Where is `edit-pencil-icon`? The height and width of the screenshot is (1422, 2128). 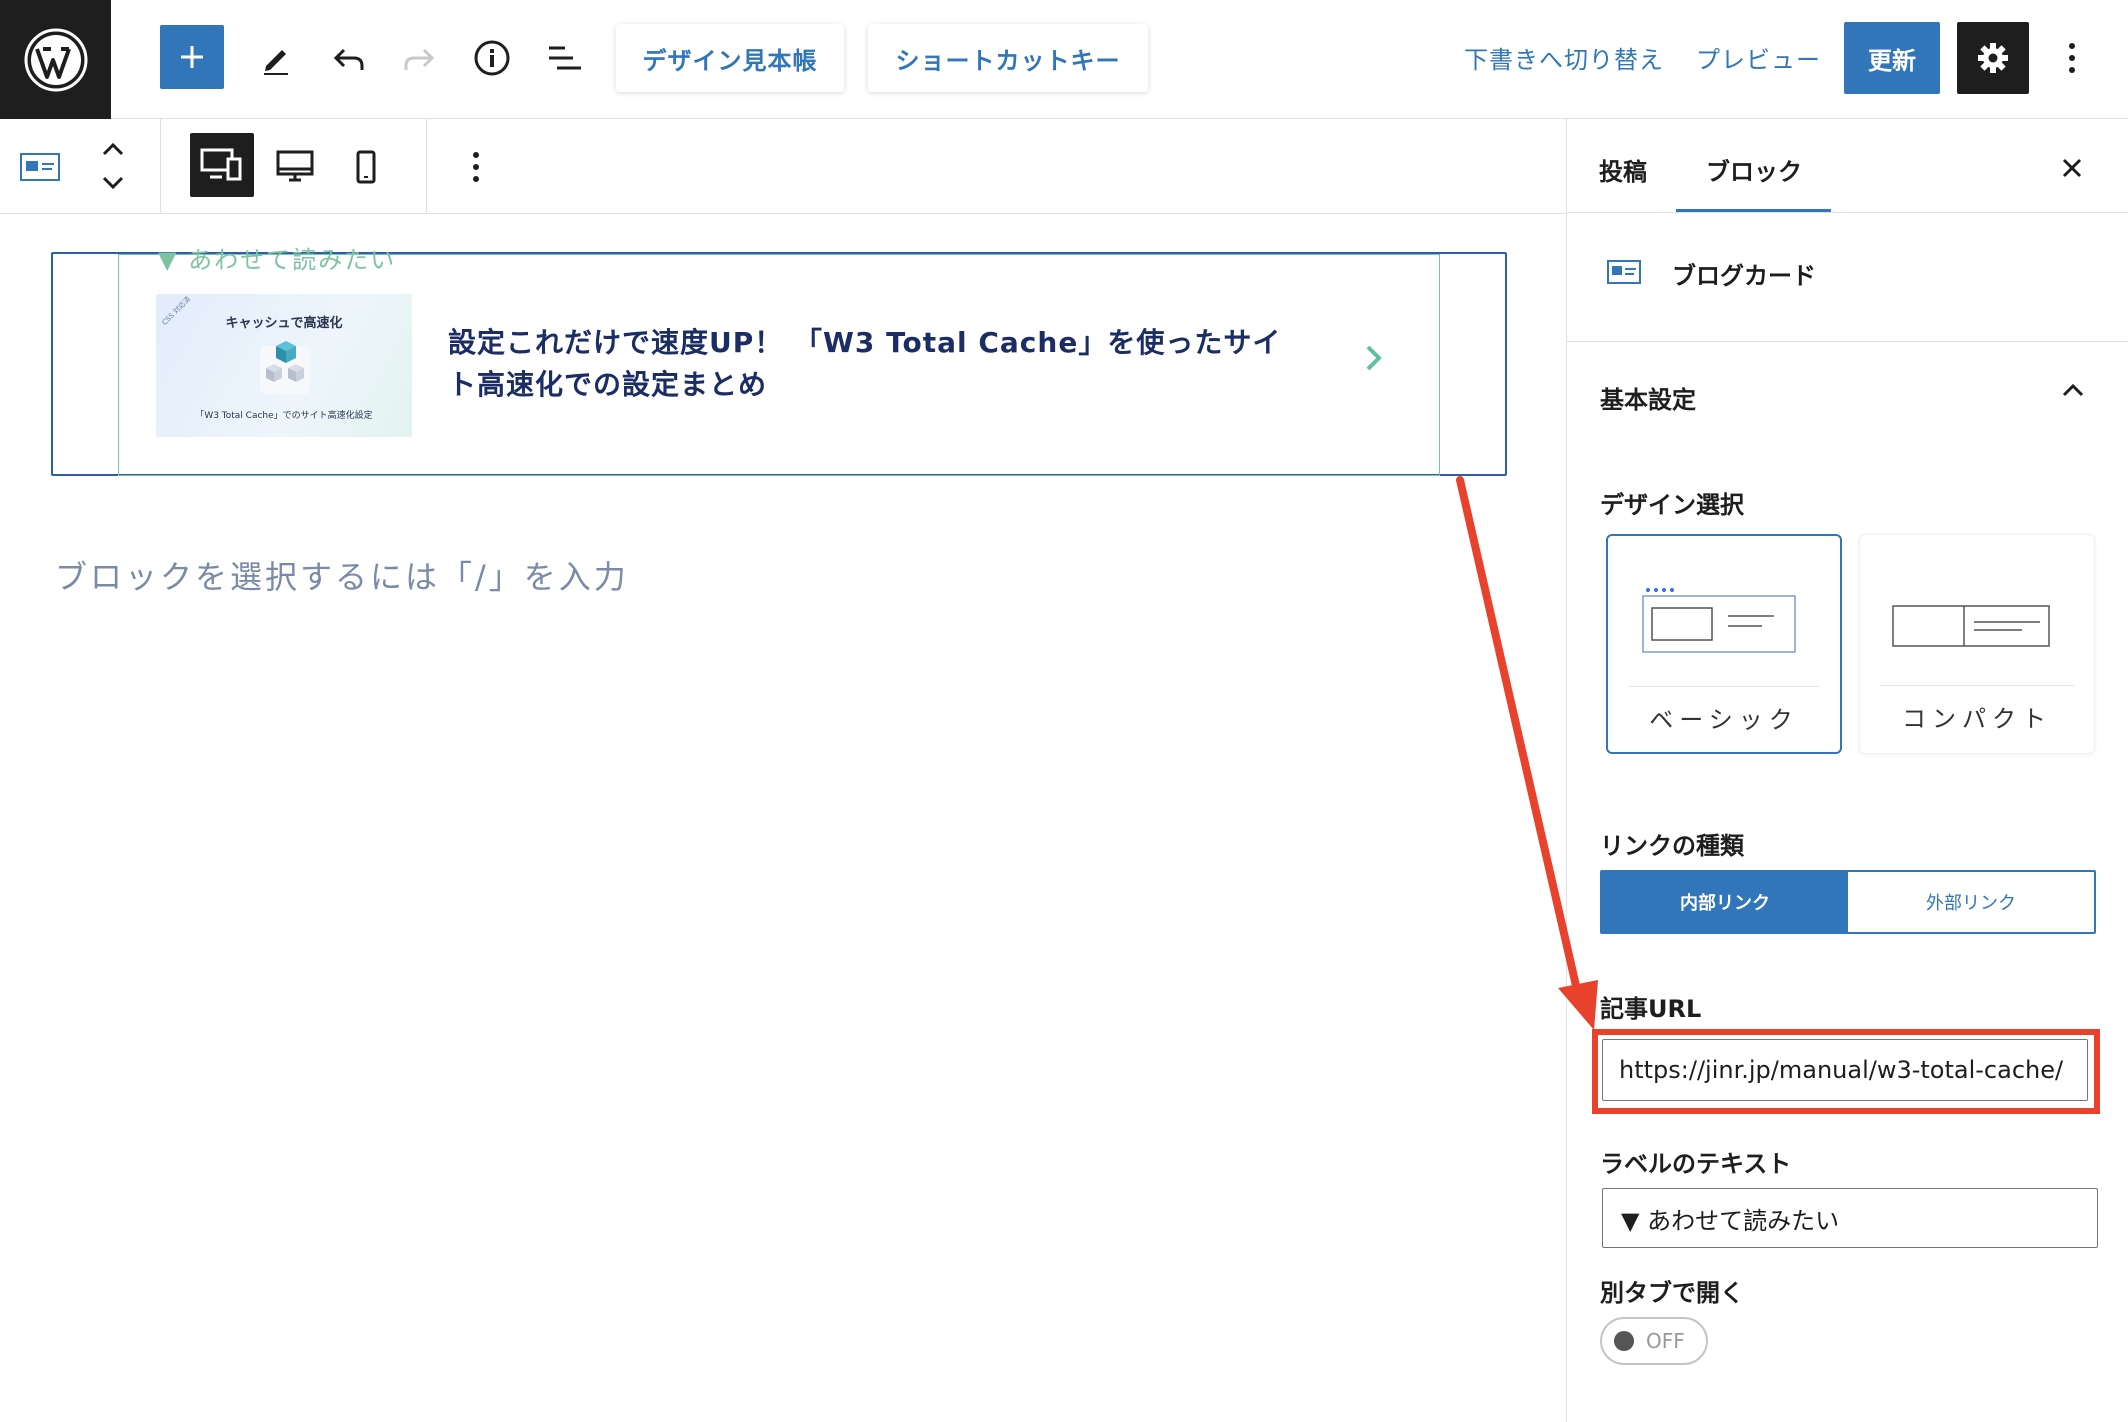 edit-pencil-icon is located at coordinates (276, 58).